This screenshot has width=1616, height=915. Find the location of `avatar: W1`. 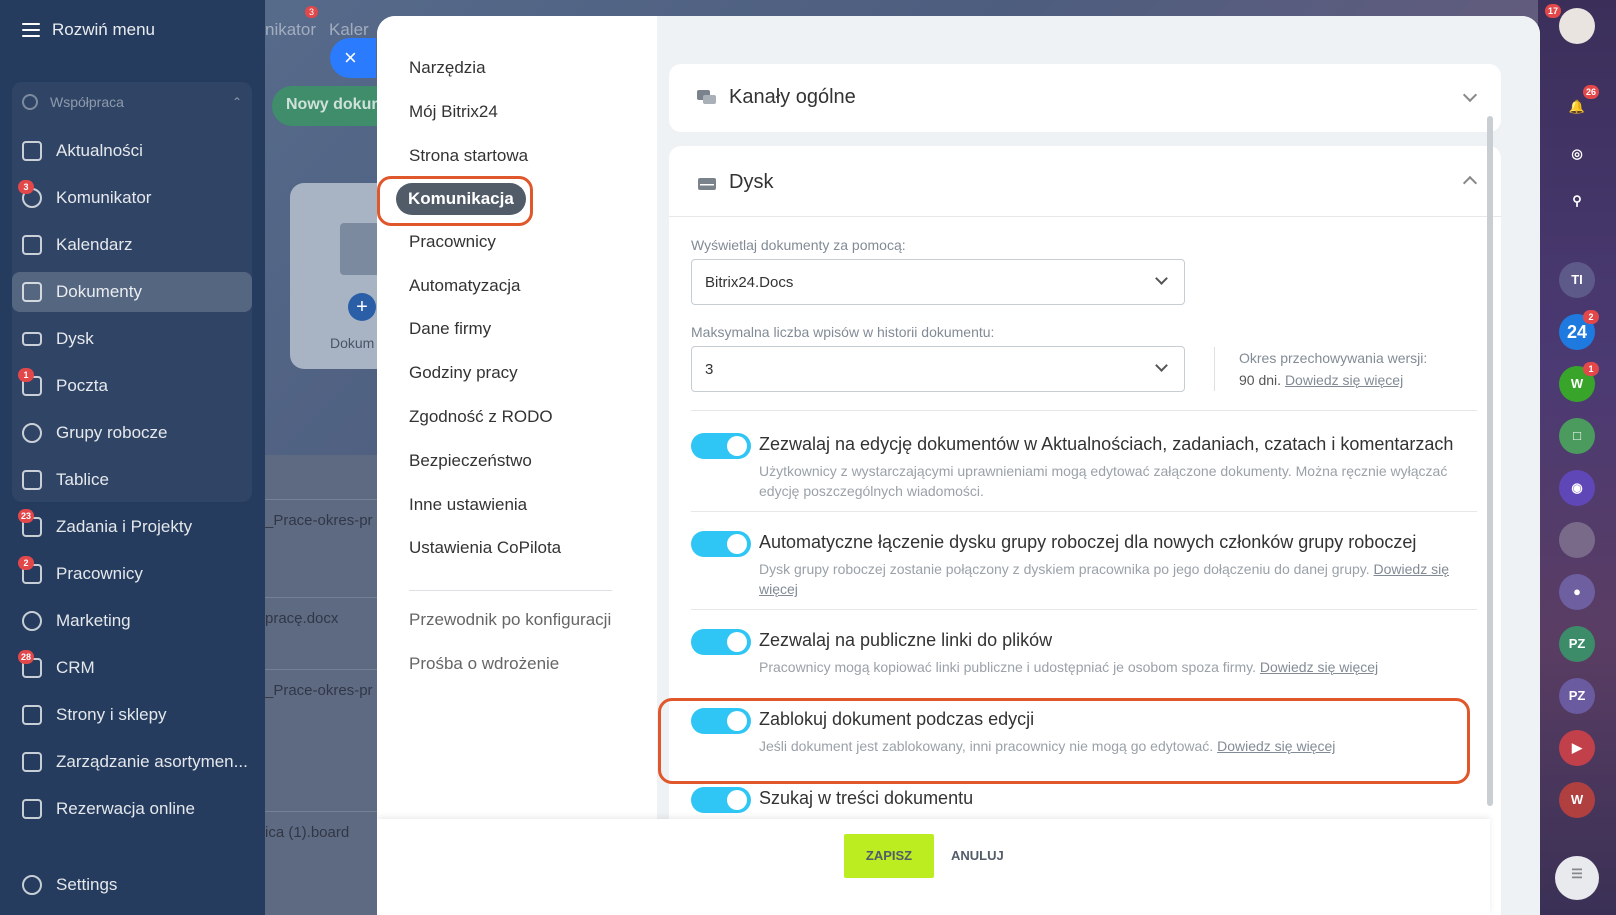

avatar: W1 is located at coordinates (1579, 382).